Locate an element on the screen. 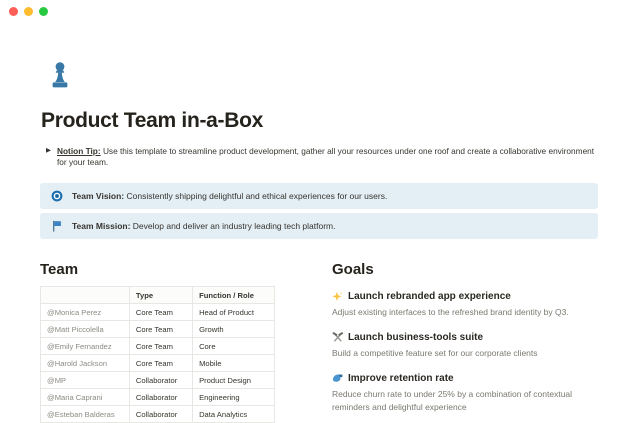 This screenshot has height=423, width=640. goals-heading: Goals is located at coordinates (353, 270).